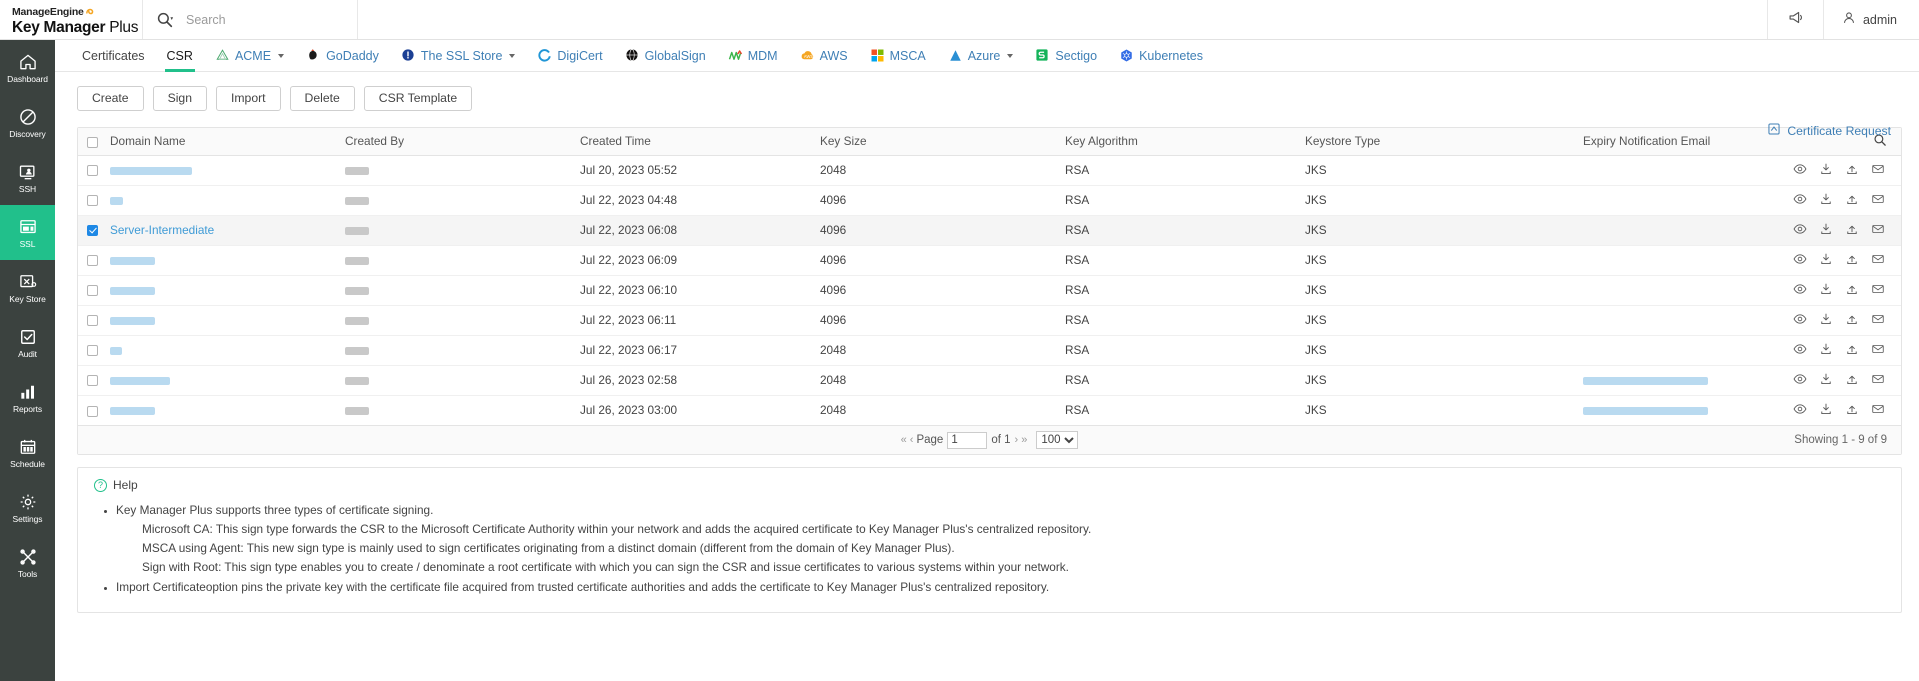 The width and height of the screenshot is (1919, 681). Describe the element at coordinates (981, 56) in the screenshot. I see `tab-azure: Azure` at that location.